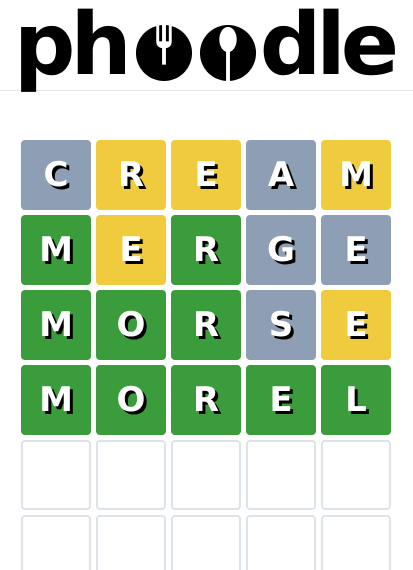 The image size is (413, 570). What do you see at coordinates (356, 400) in the screenshot?
I see `letter-tile: L` at bounding box center [356, 400].